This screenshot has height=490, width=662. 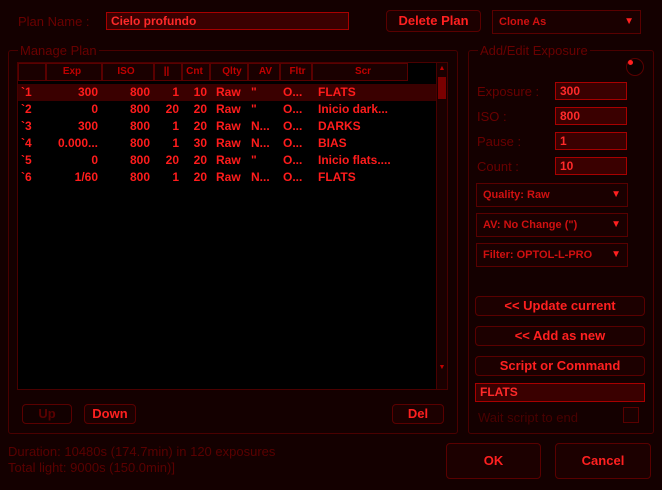 I want to click on cell-index: `4, so click(x=26, y=143).